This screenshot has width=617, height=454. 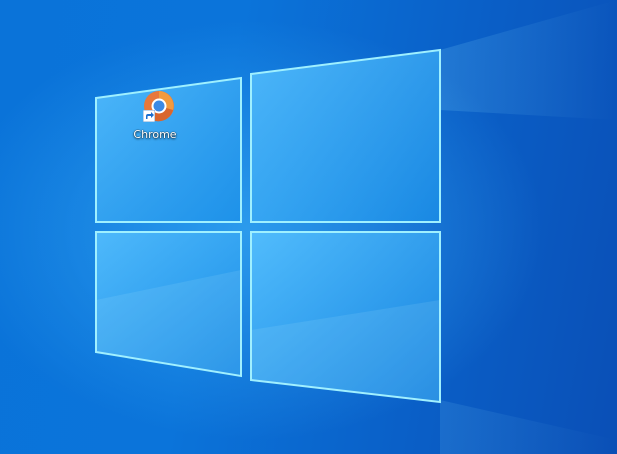 I want to click on desktop-icon-chrome: Chrome, so click(x=155, y=120).